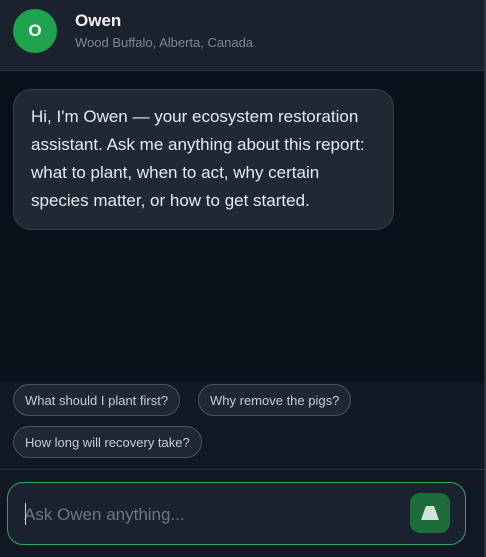 This screenshot has width=486, height=557. I want to click on assistant-location: Wood Buffalo, Alberta, Canada, so click(164, 42).